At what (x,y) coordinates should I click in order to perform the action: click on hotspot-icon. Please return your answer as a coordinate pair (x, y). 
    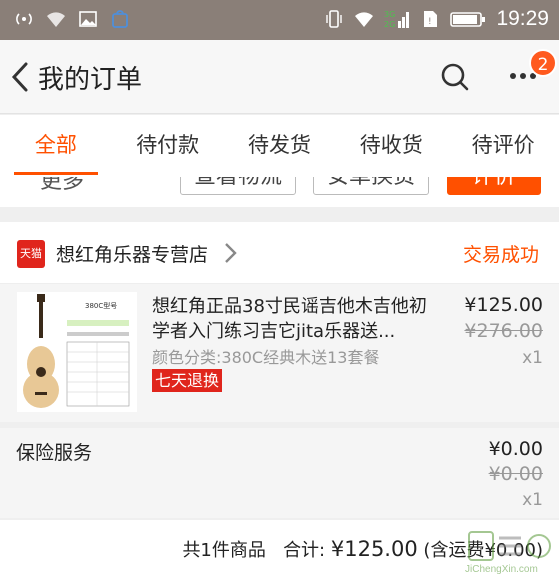
    Looking at the image, I should click on (24, 19).